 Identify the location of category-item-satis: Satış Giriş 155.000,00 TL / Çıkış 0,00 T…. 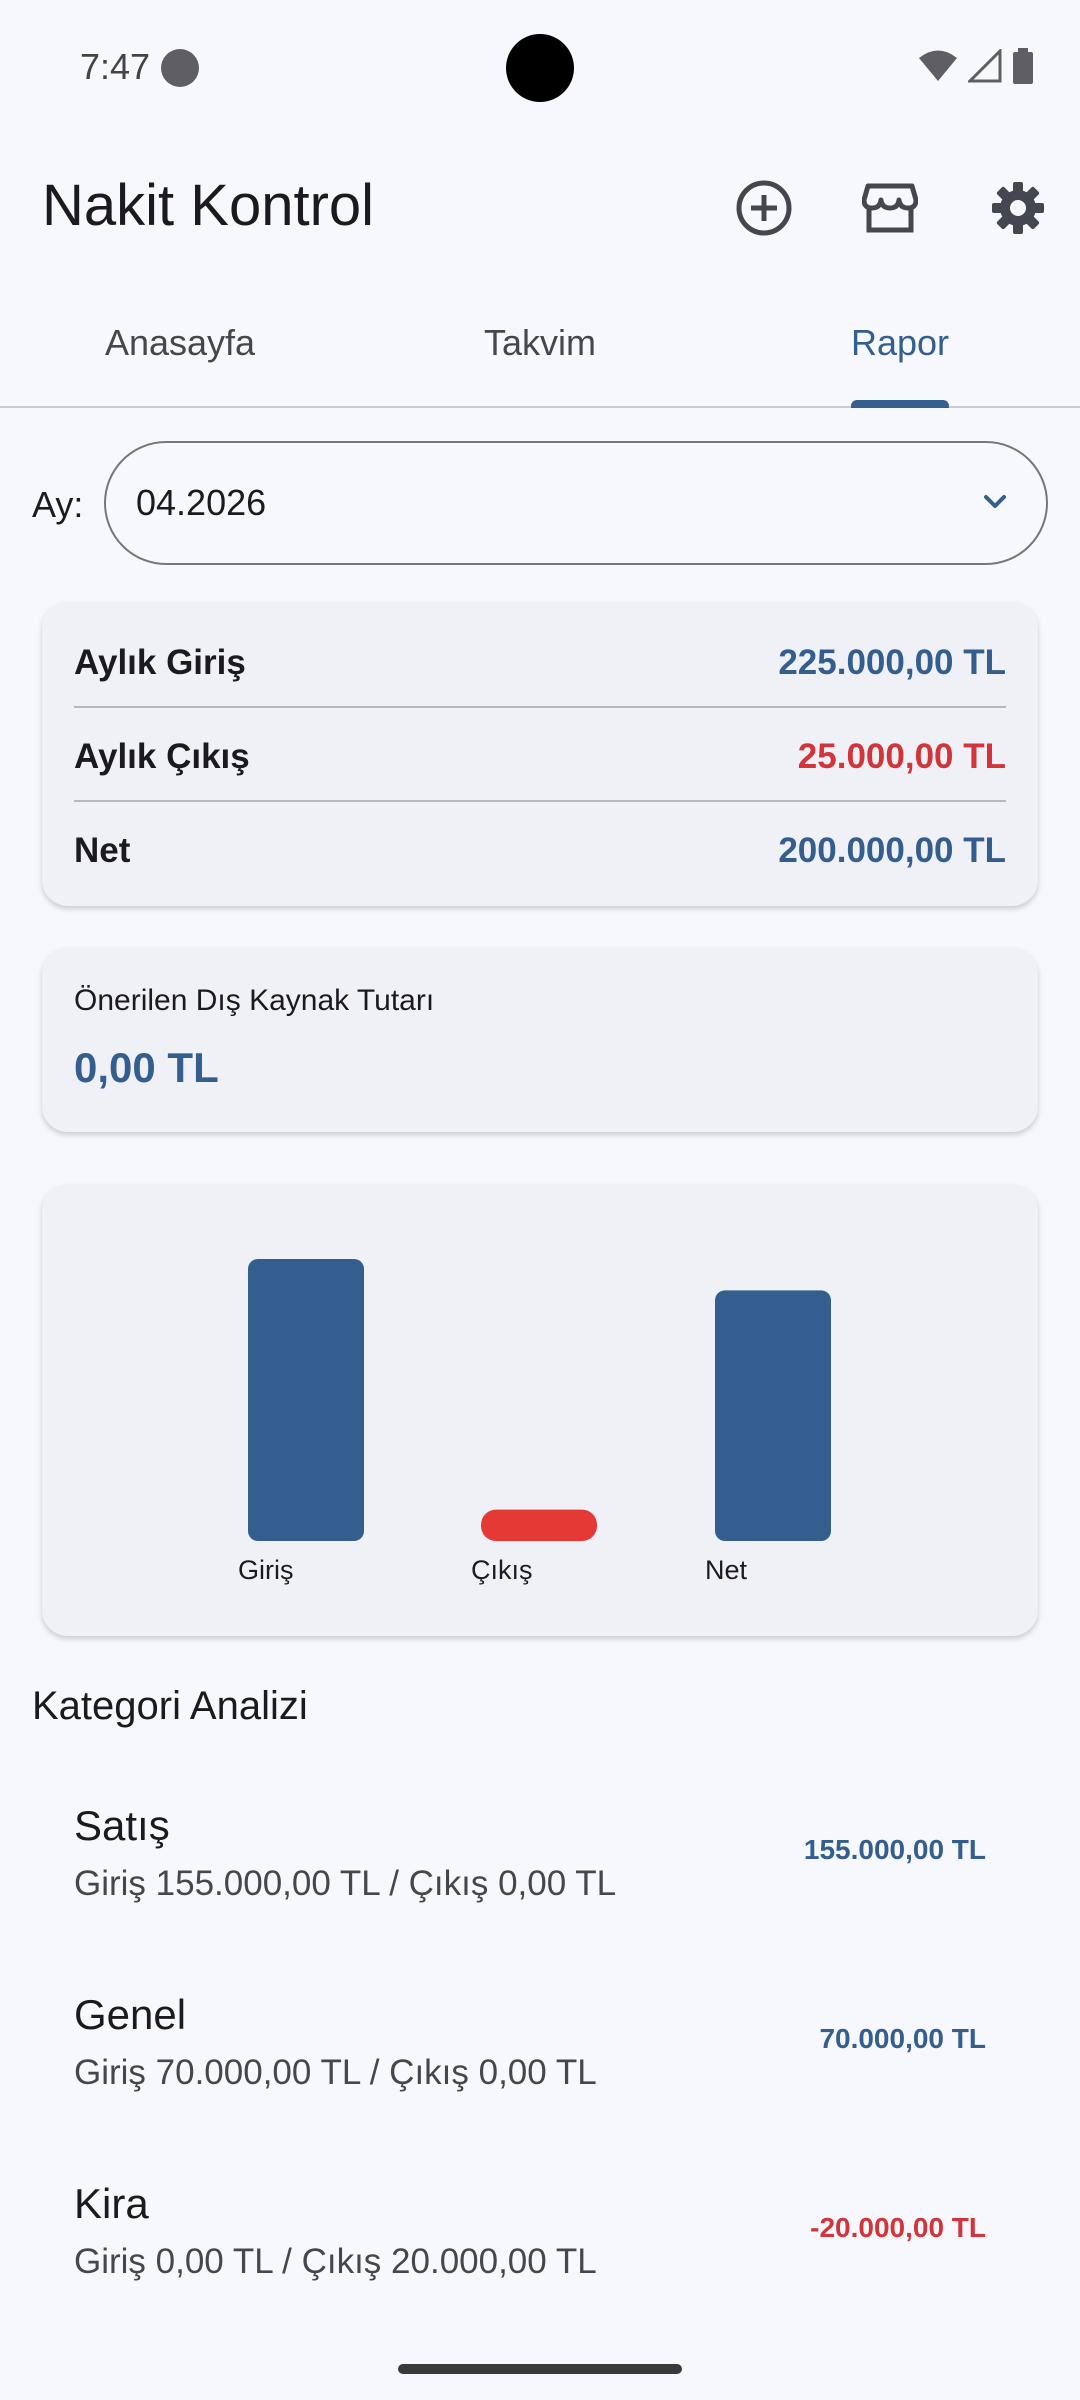
(540, 1877).